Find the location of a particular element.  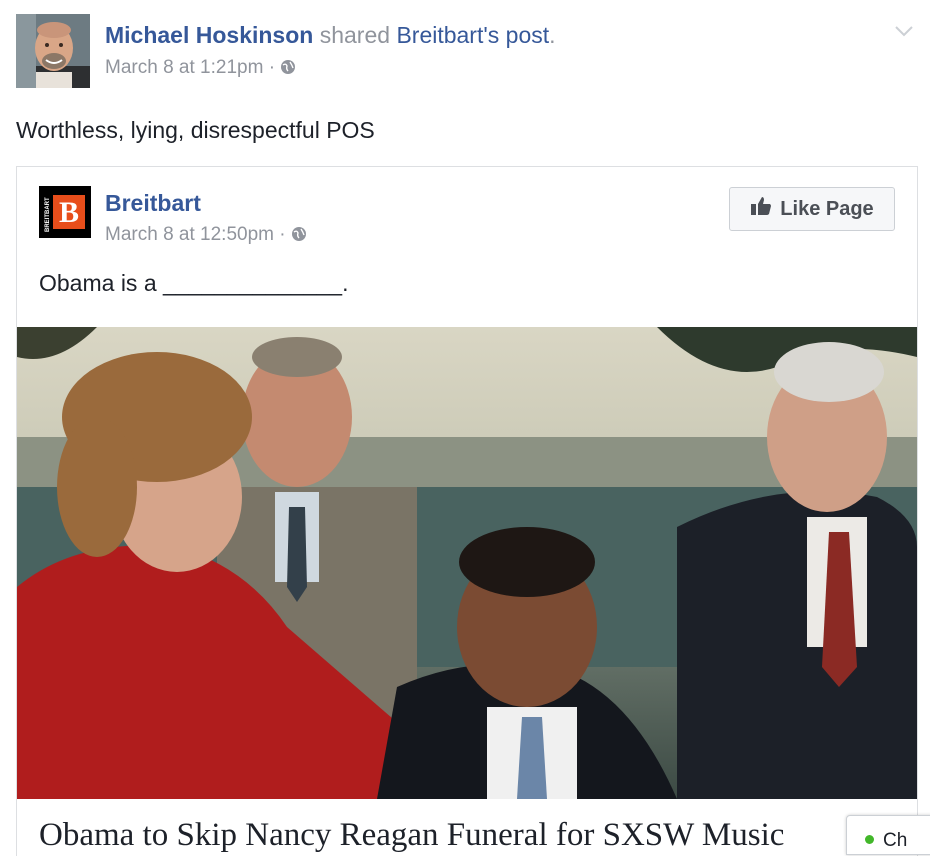

shared-post-timestamp: March 8 at 12:50pm is located at coordinates (189, 234).